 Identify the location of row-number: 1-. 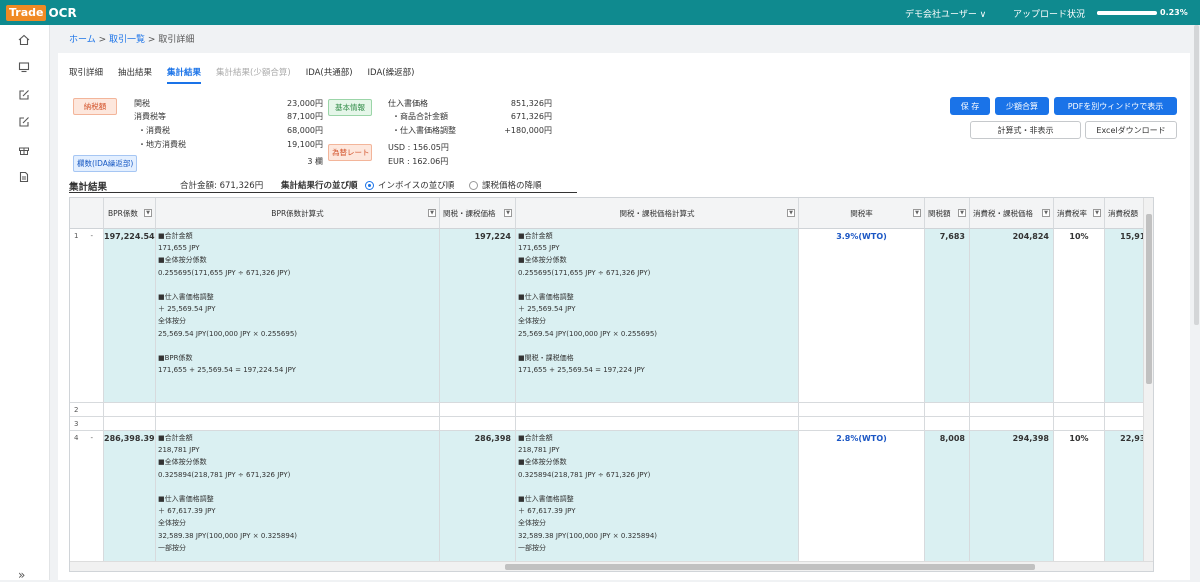
(87, 316).